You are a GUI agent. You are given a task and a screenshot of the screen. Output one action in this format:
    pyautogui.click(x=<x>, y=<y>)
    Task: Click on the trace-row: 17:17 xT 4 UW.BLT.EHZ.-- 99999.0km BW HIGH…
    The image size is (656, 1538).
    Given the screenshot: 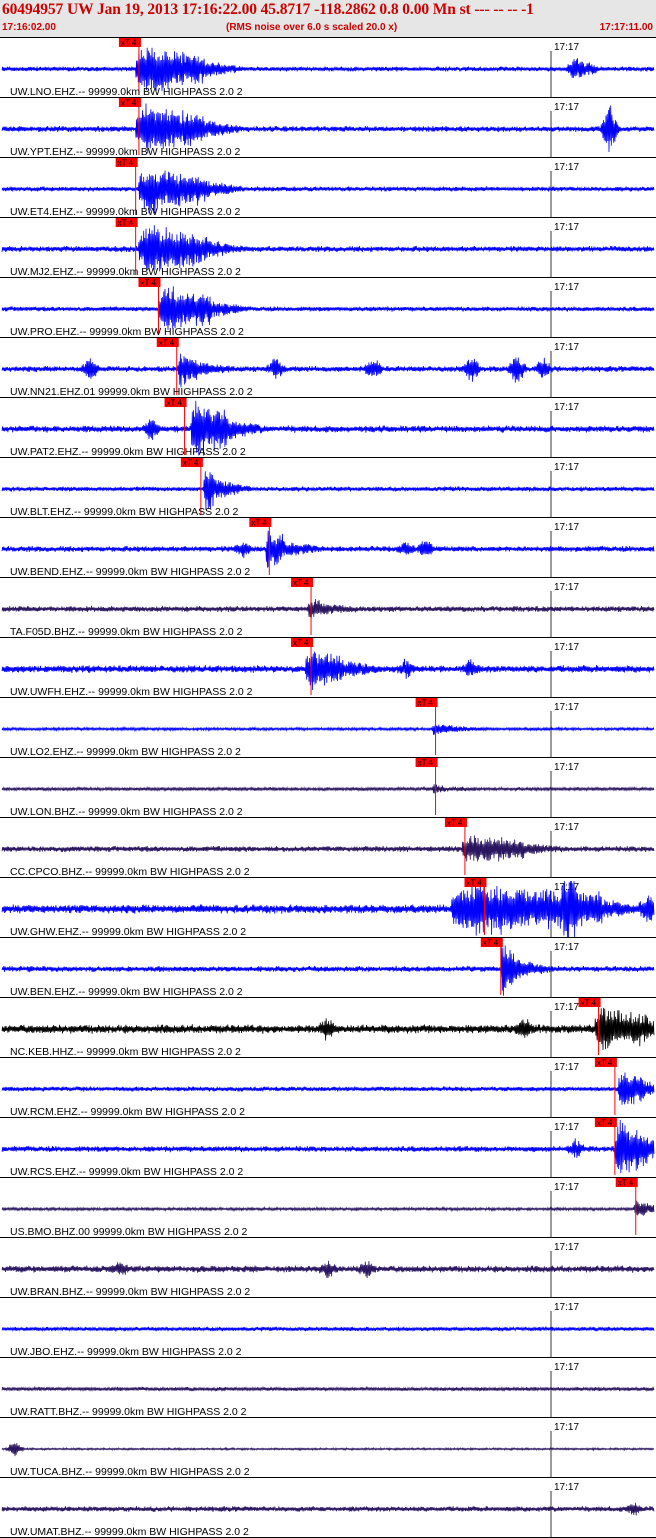 What is the action you would take?
    pyautogui.click(x=328, y=487)
    